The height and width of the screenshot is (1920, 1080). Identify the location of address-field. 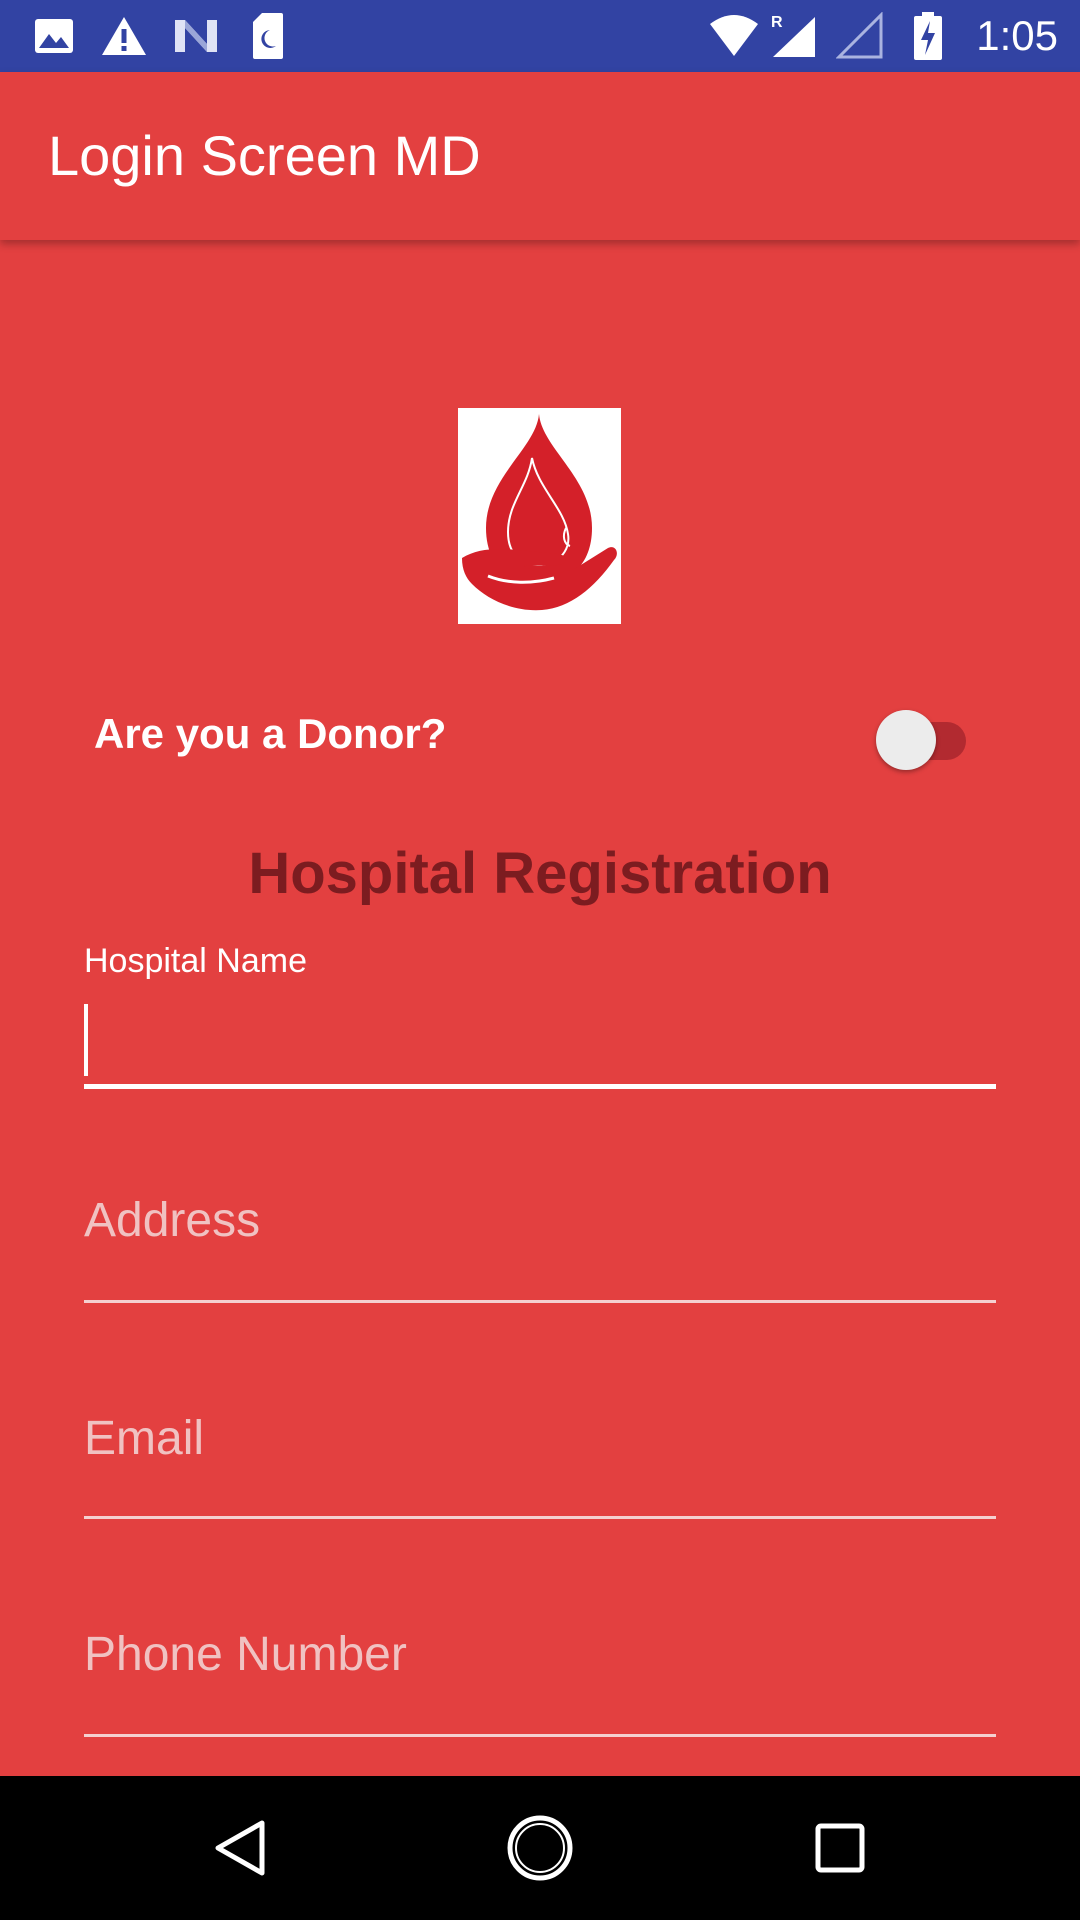
(540, 1245).